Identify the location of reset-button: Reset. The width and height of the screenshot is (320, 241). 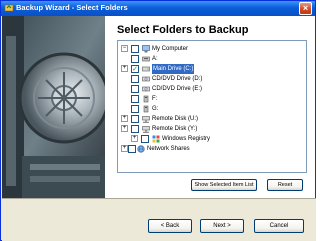
(285, 185).